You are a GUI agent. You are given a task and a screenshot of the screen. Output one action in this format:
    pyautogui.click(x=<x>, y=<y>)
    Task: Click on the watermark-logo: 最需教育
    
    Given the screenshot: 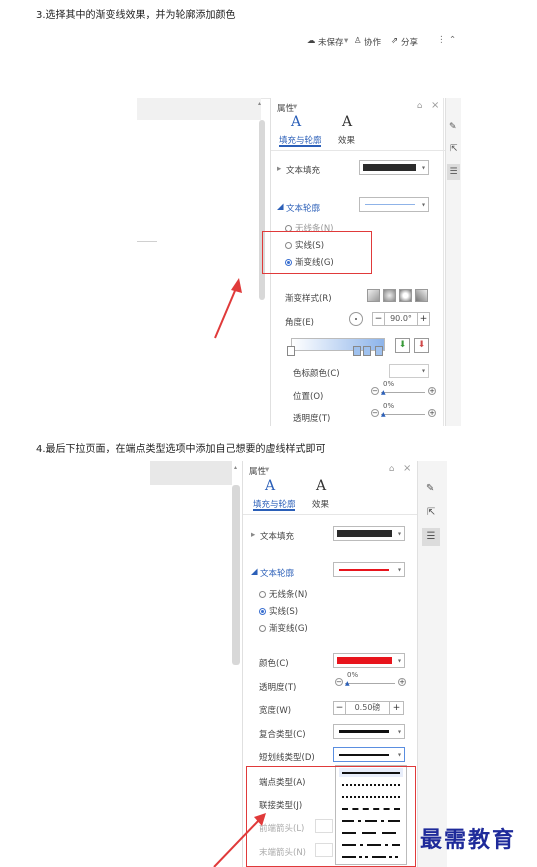 What is the action you would take?
    pyautogui.click(x=468, y=840)
    